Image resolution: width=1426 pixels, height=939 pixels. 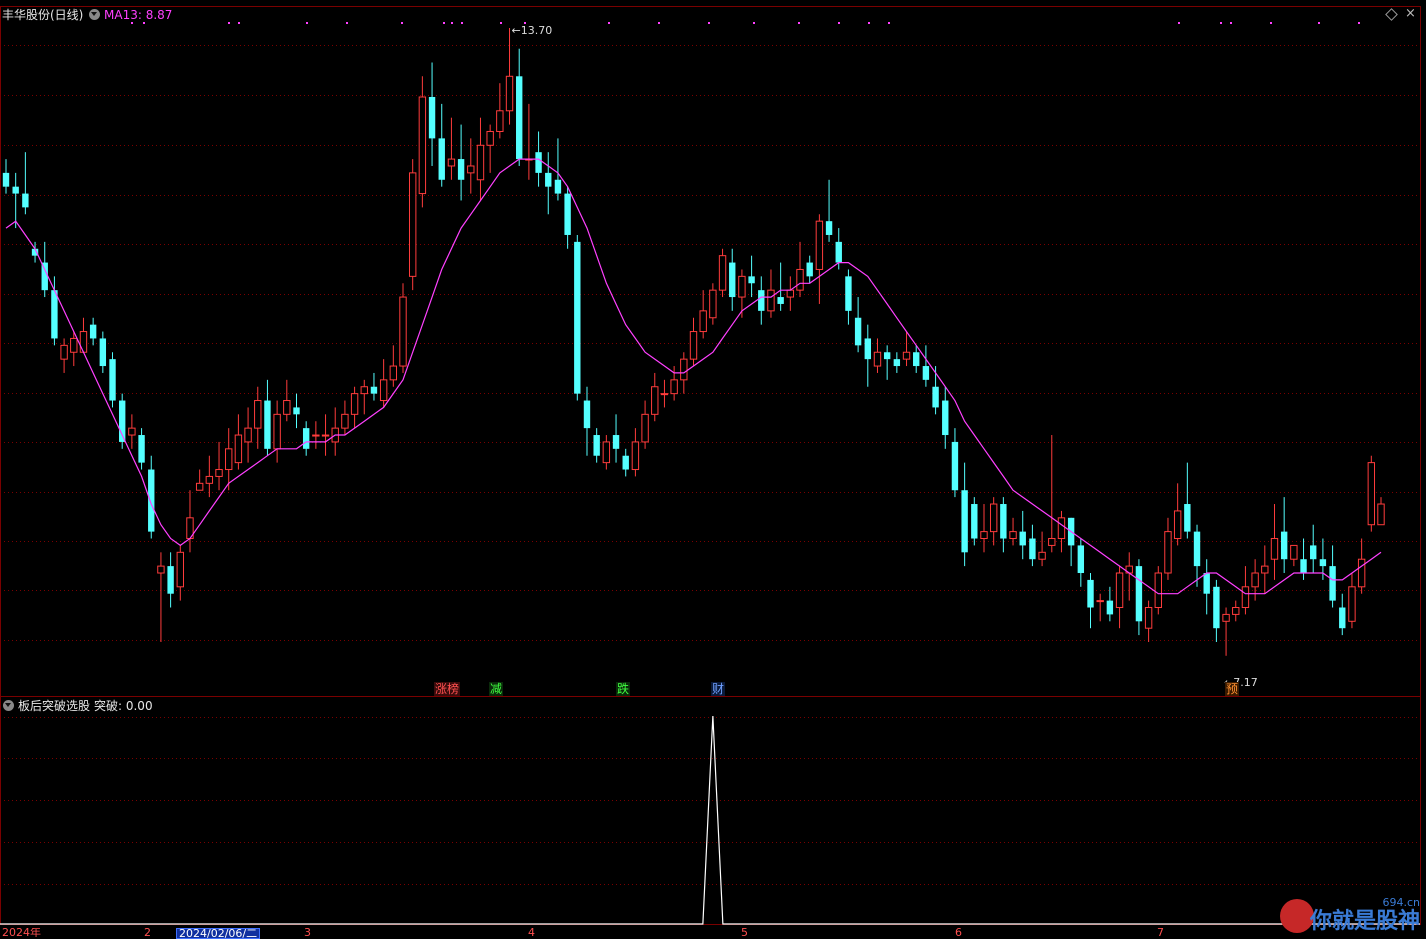 What do you see at coordinates (1410, 13) in the screenshot?
I see `close-icon: ×` at bounding box center [1410, 13].